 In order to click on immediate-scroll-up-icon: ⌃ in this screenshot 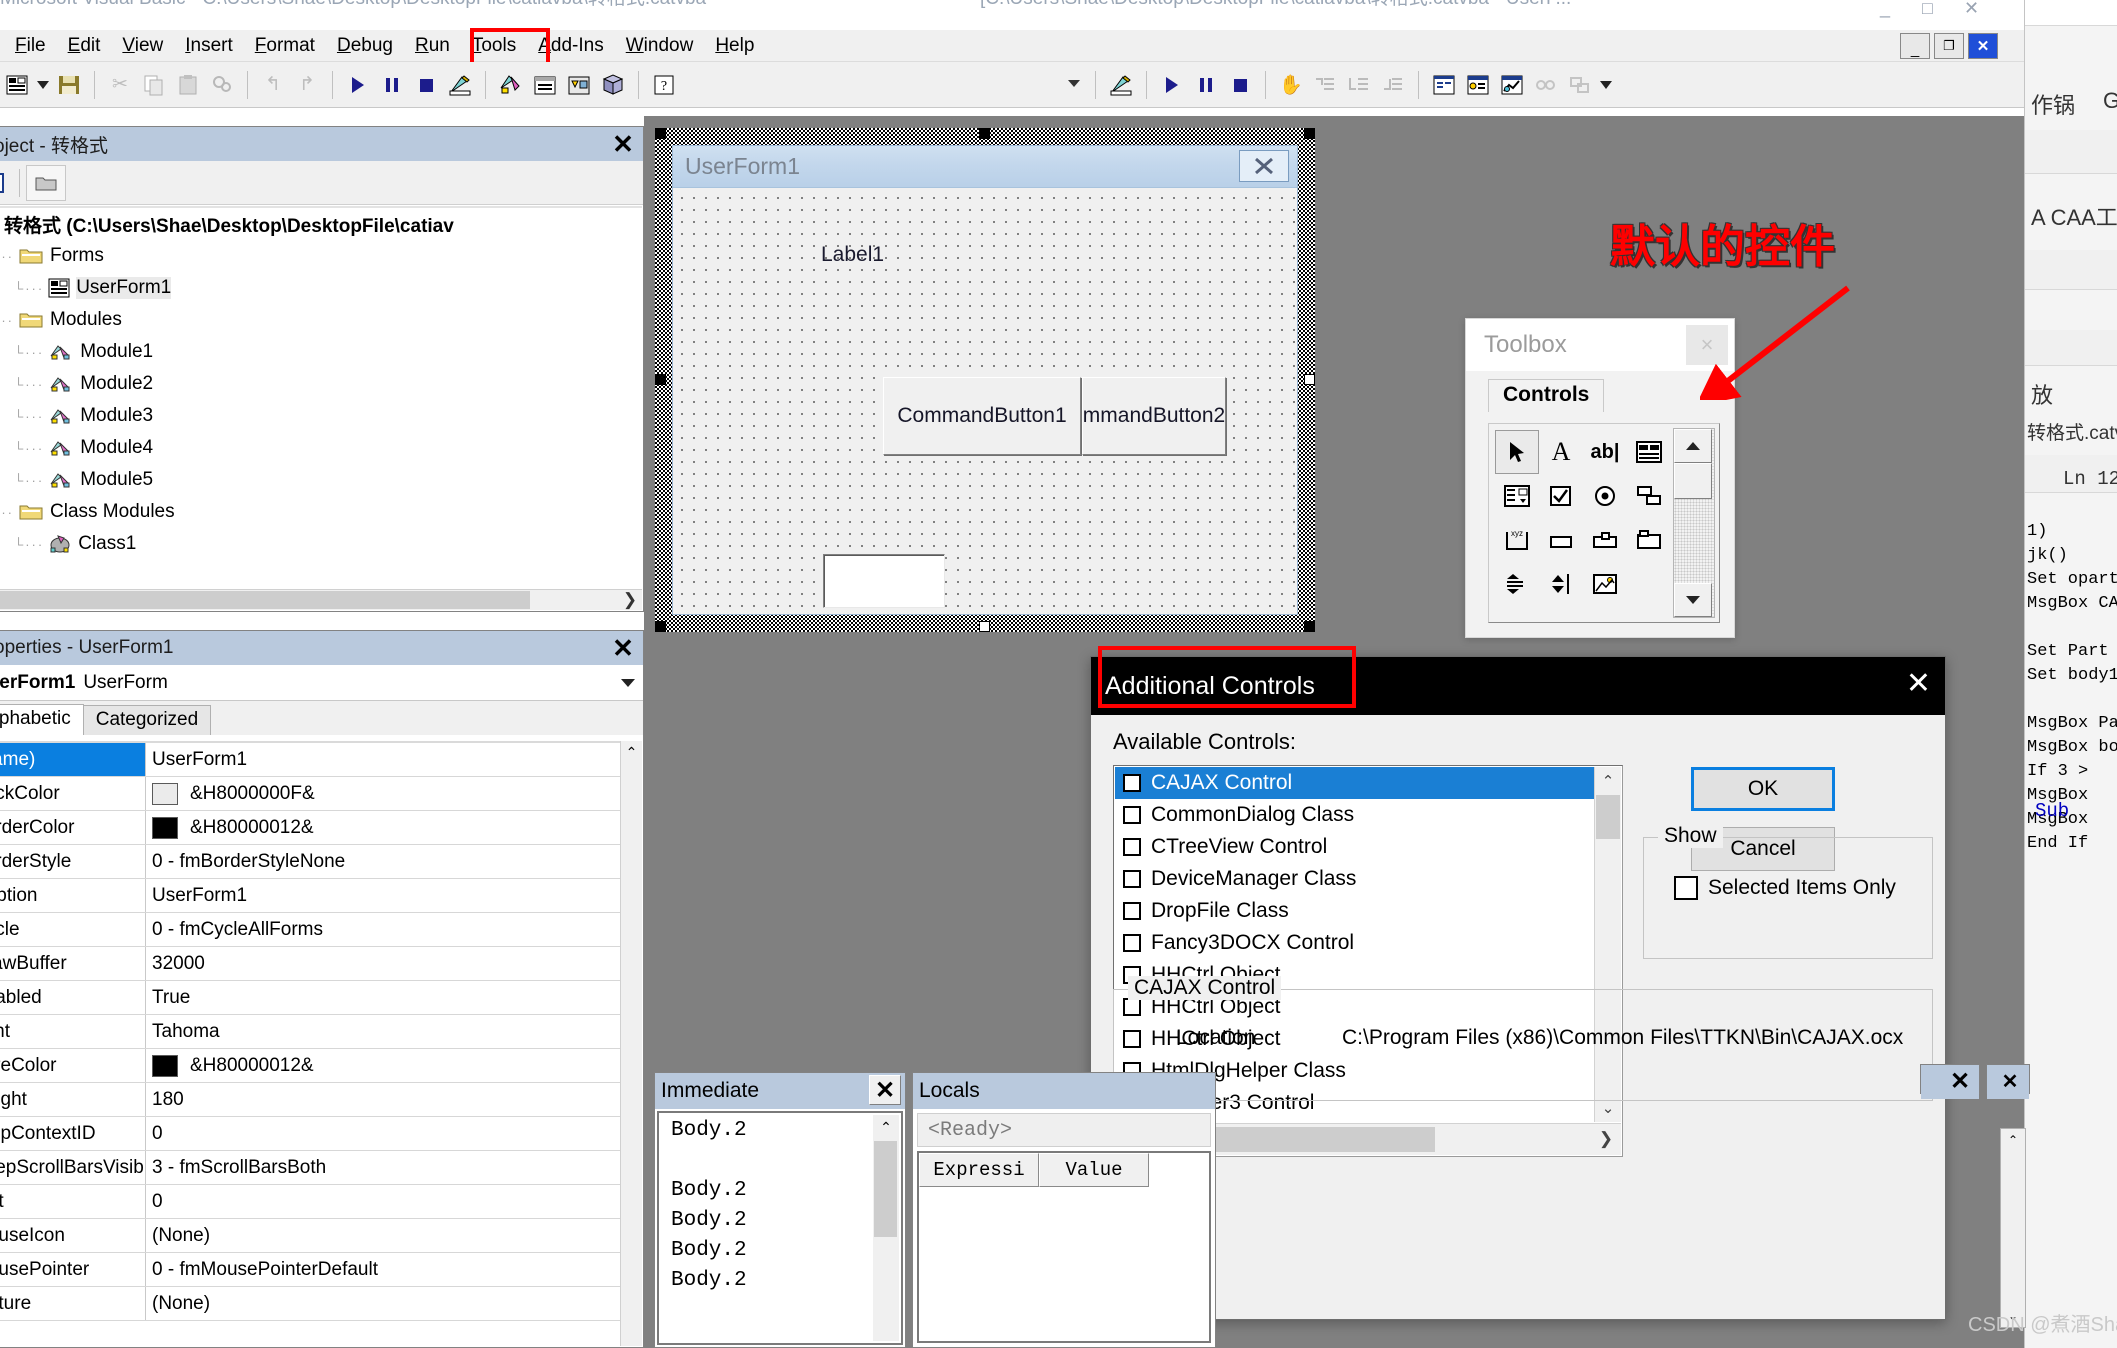, I will do `click(886, 1128)`.